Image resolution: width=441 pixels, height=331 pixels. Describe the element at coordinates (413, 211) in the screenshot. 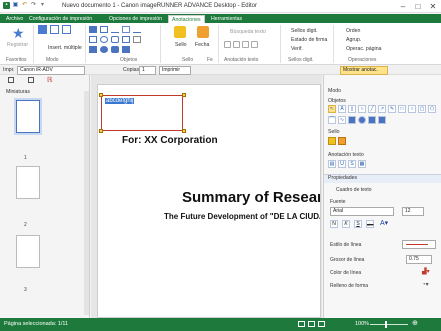

I see `font-size-select: 12` at that location.